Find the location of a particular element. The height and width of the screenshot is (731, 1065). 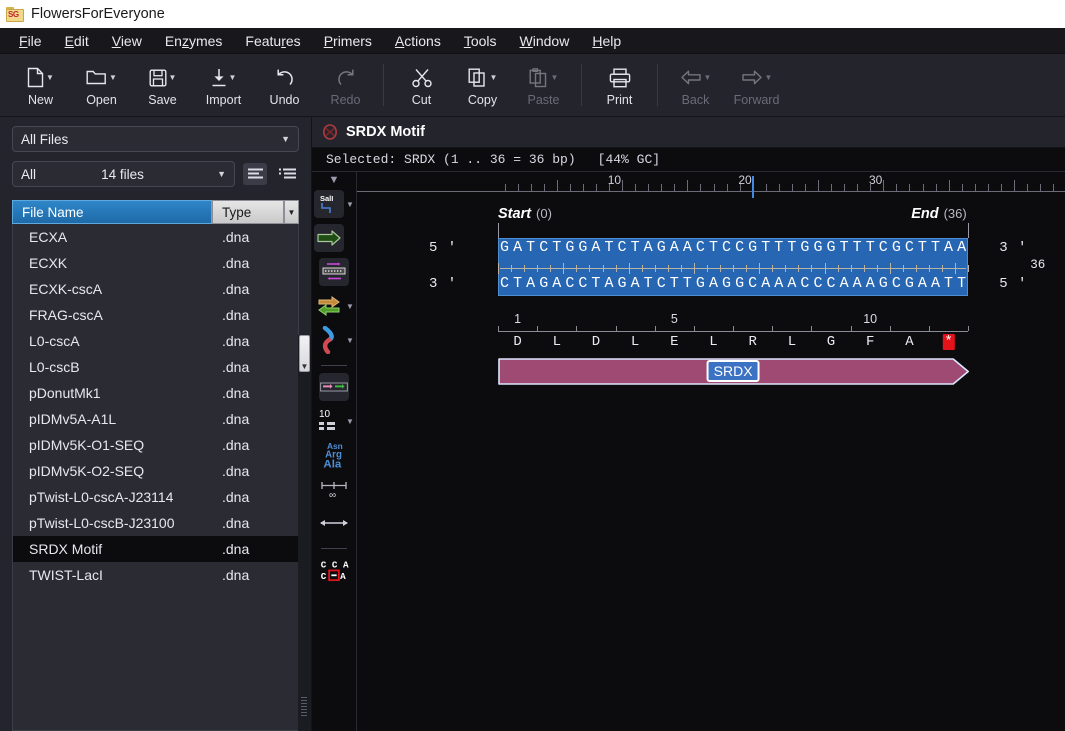

menu-file: FFileile is located at coordinates (30, 41).